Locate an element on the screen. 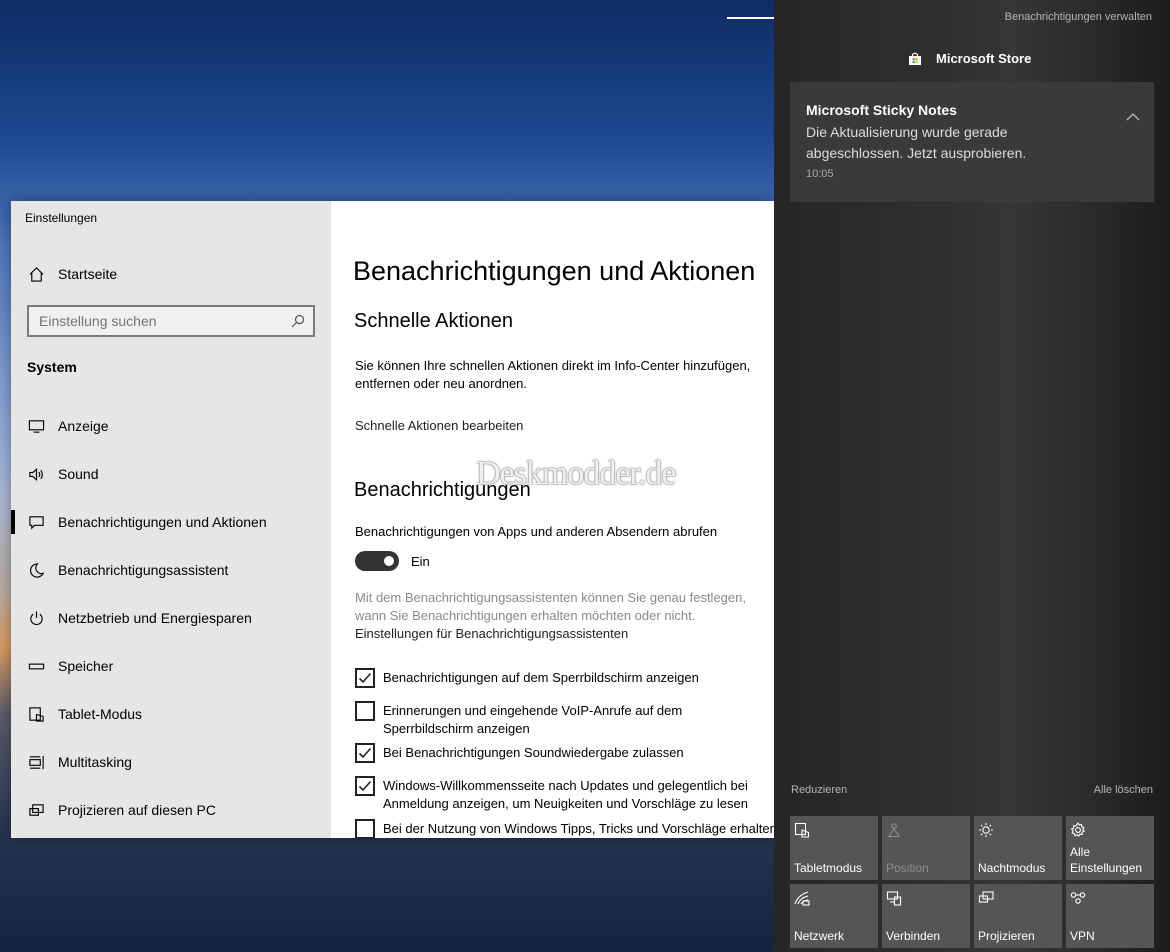 This screenshot has width=1170, height=952. night-light-icon is located at coordinates (986, 830).